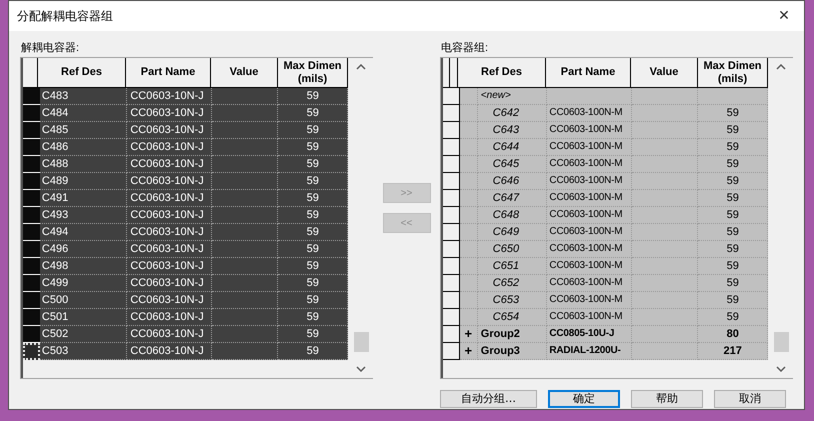 This screenshot has height=421, width=814. What do you see at coordinates (513, 334) in the screenshot?
I see `table-cell: Group2` at bounding box center [513, 334].